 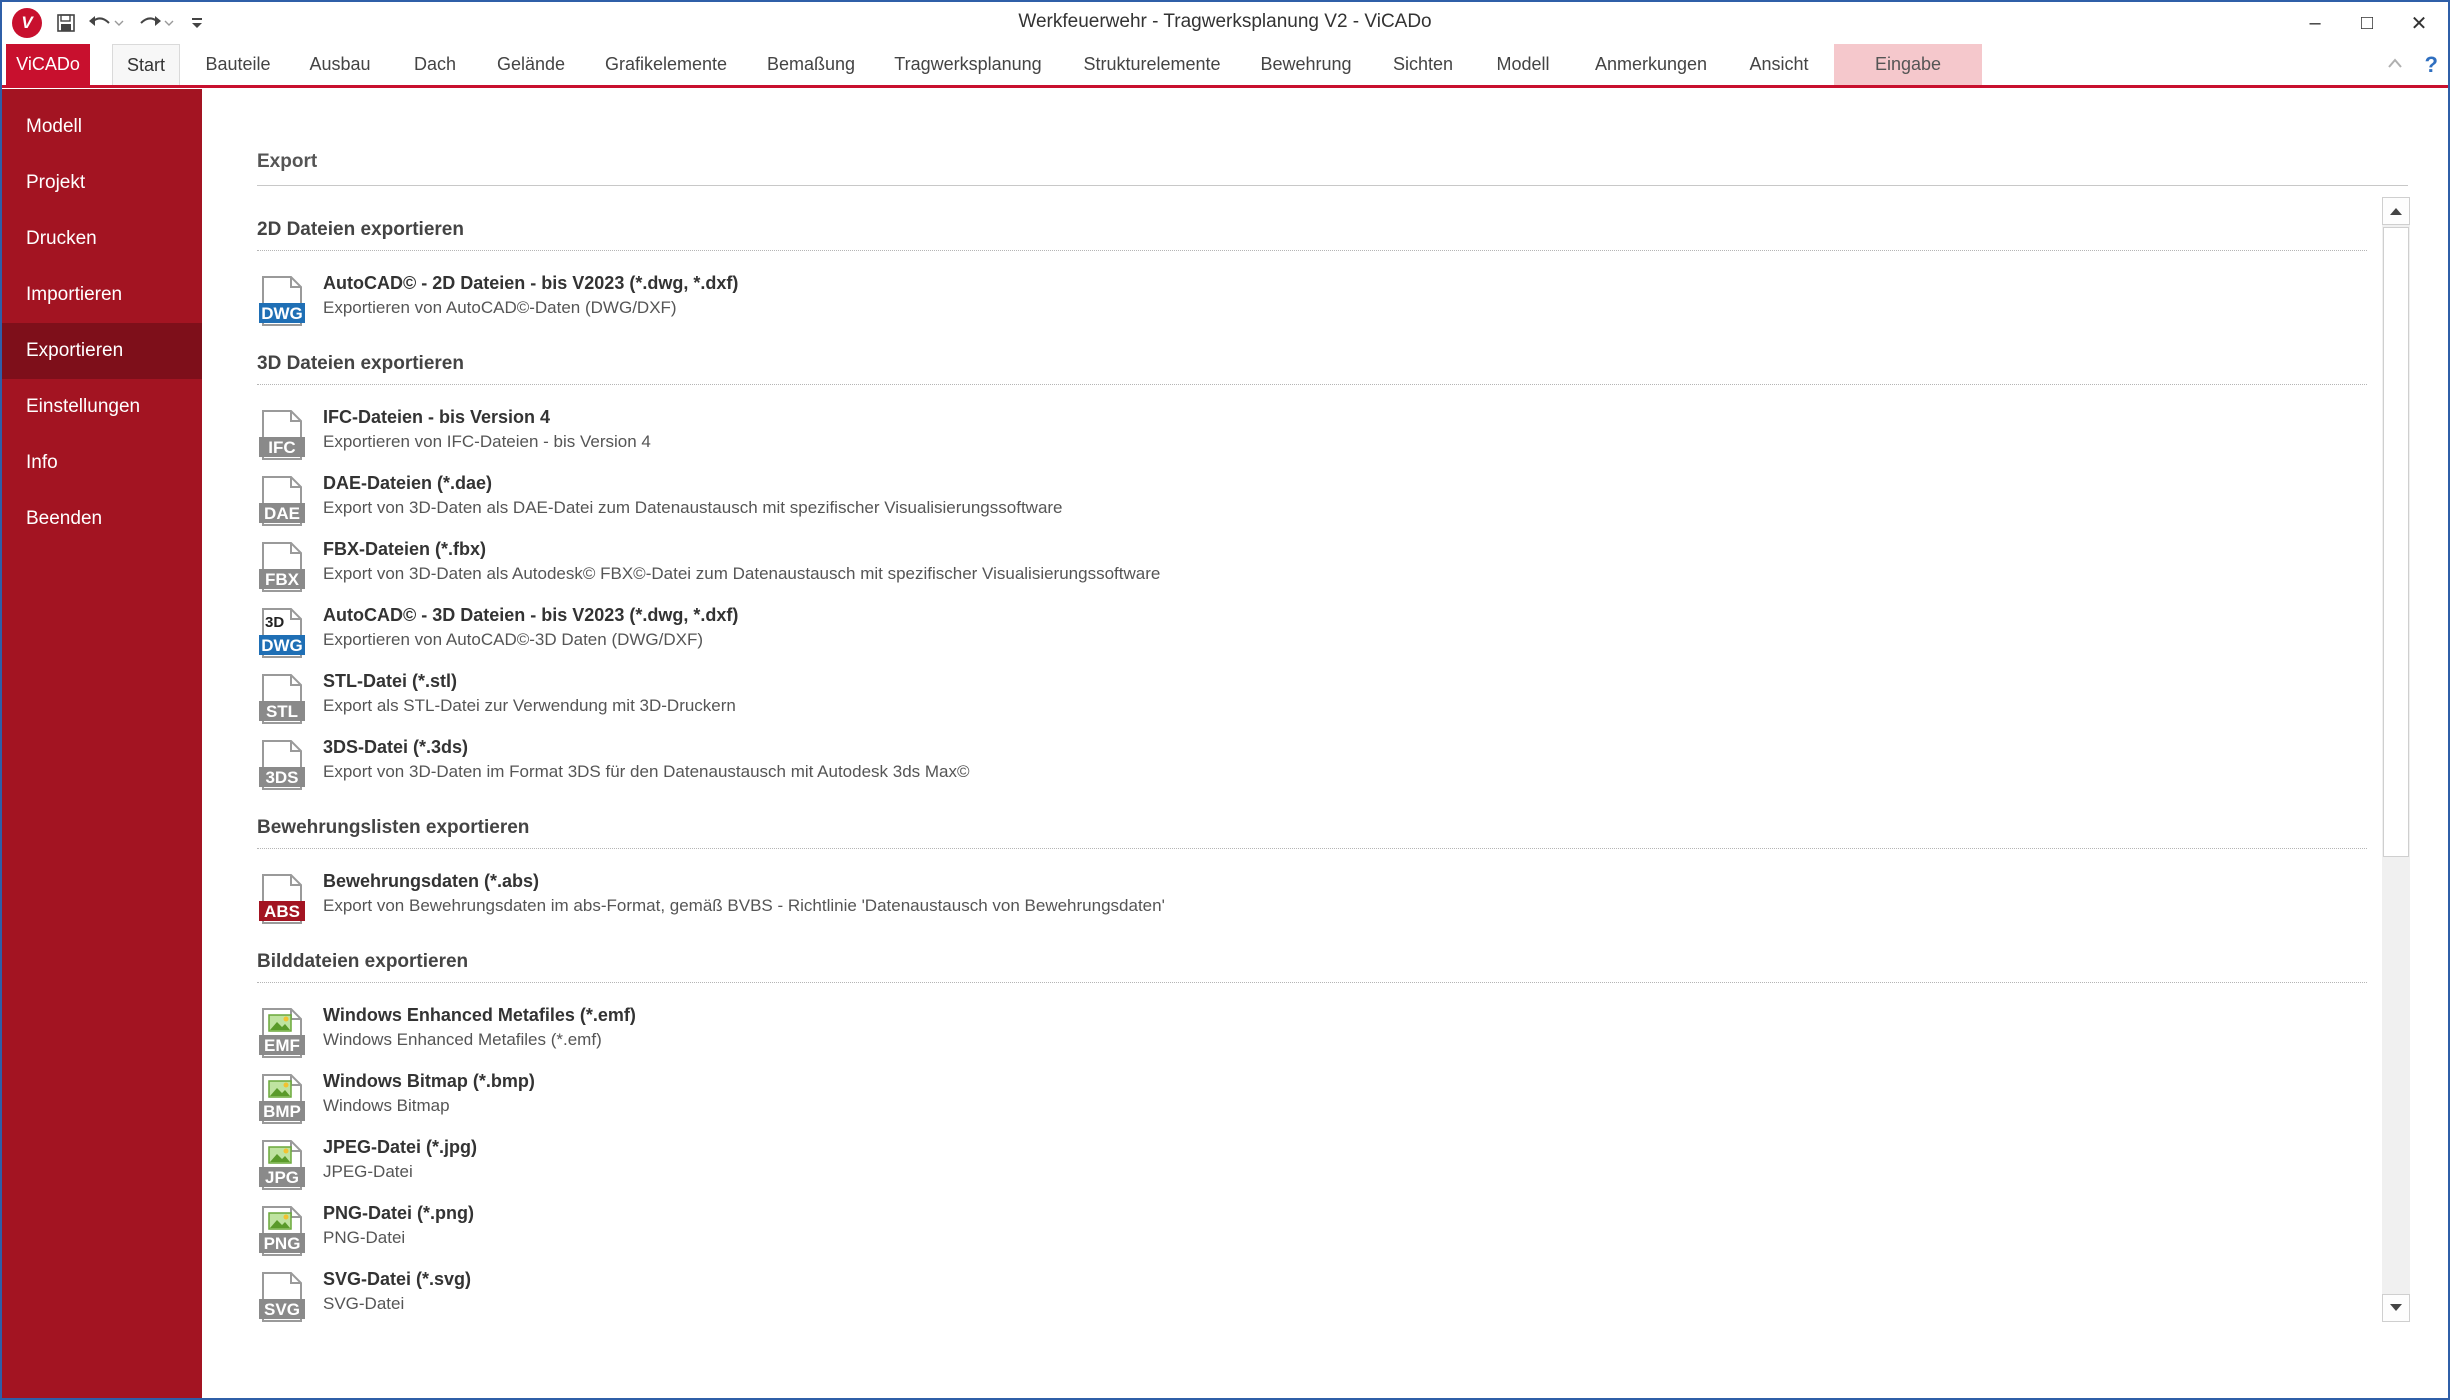 I want to click on tab-strukturelemente: Strukturelemente, so click(x=1152, y=64).